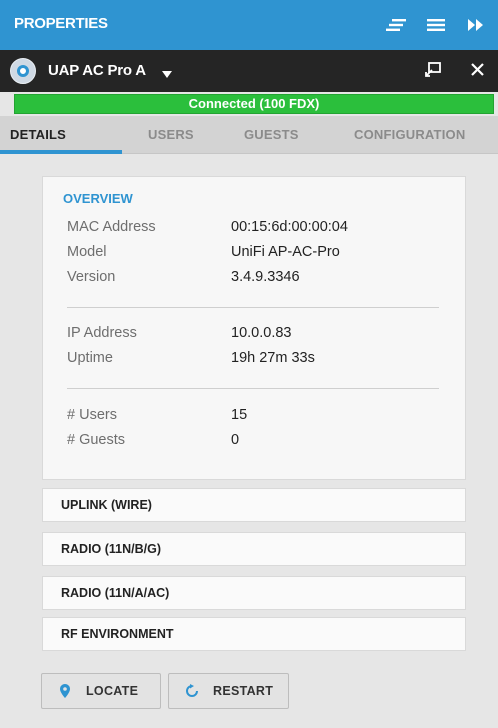 The height and width of the screenshot is (728, 498). What do you see at coordinates (111, 227) in the screenshot?
I see `detail-label: MAC Address` at bounding box center [111, 227].